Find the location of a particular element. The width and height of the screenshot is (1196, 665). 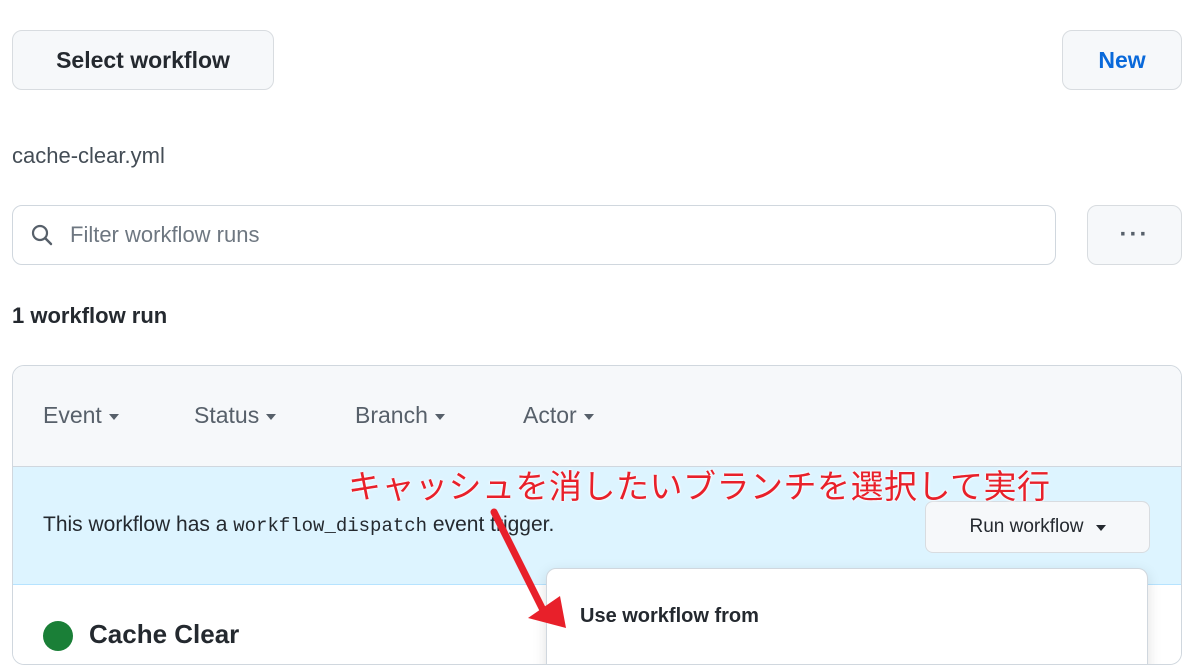

dropdown-title: Use workflow from is located at coordinates (669, 616).